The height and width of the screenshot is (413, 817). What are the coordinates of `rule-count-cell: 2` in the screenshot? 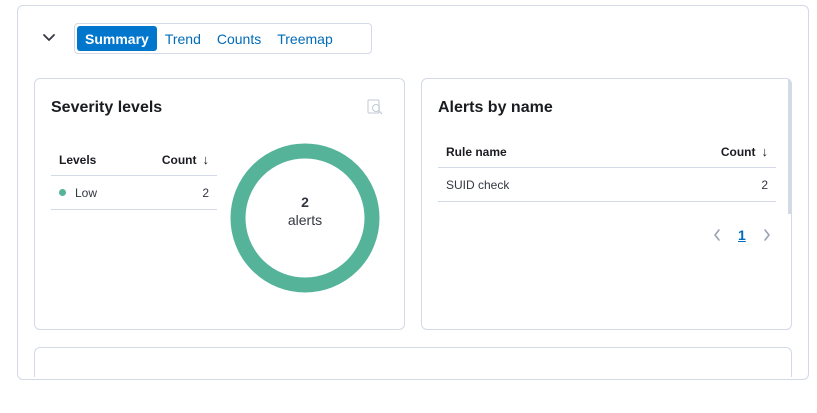 It's located at (764, 184).